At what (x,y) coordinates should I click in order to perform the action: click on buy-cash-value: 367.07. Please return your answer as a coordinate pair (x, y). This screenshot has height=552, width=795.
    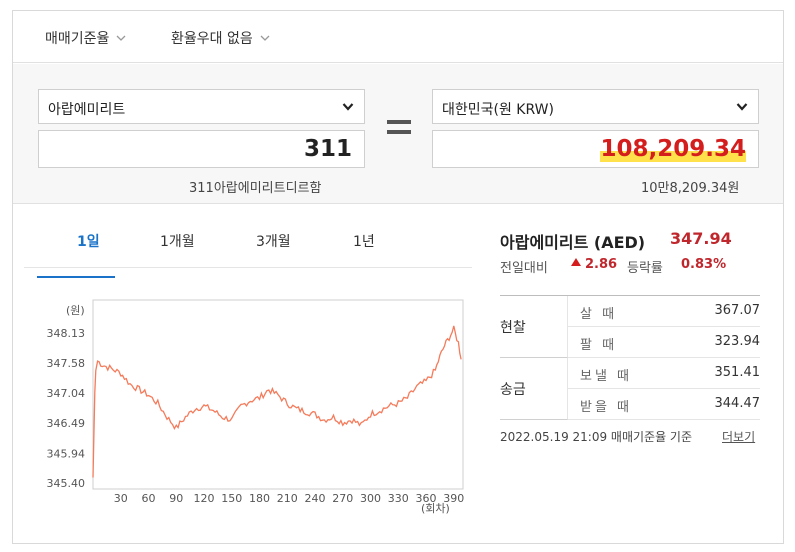
    Looking at the image, I should click on (737, 310).